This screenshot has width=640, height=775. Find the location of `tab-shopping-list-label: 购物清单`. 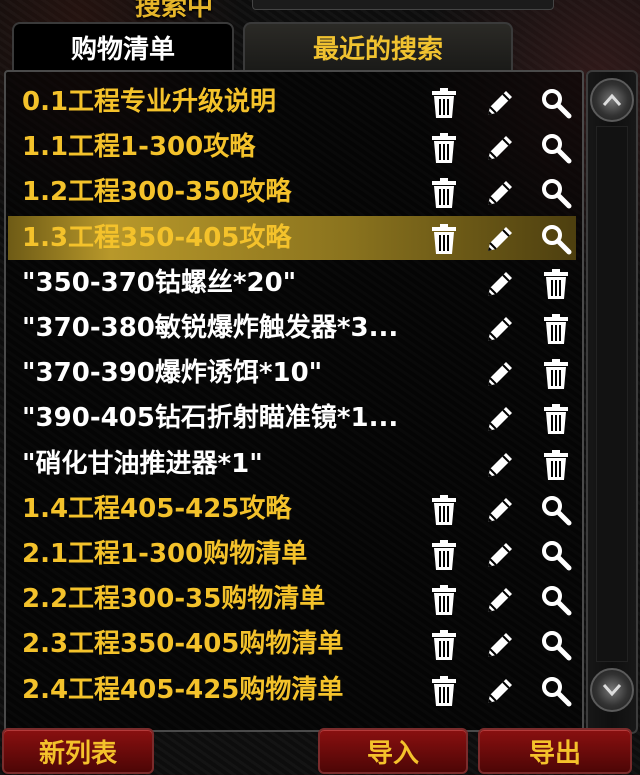

tab-shopping-list-label: 购物清单 is located at coordinates (122, 49).